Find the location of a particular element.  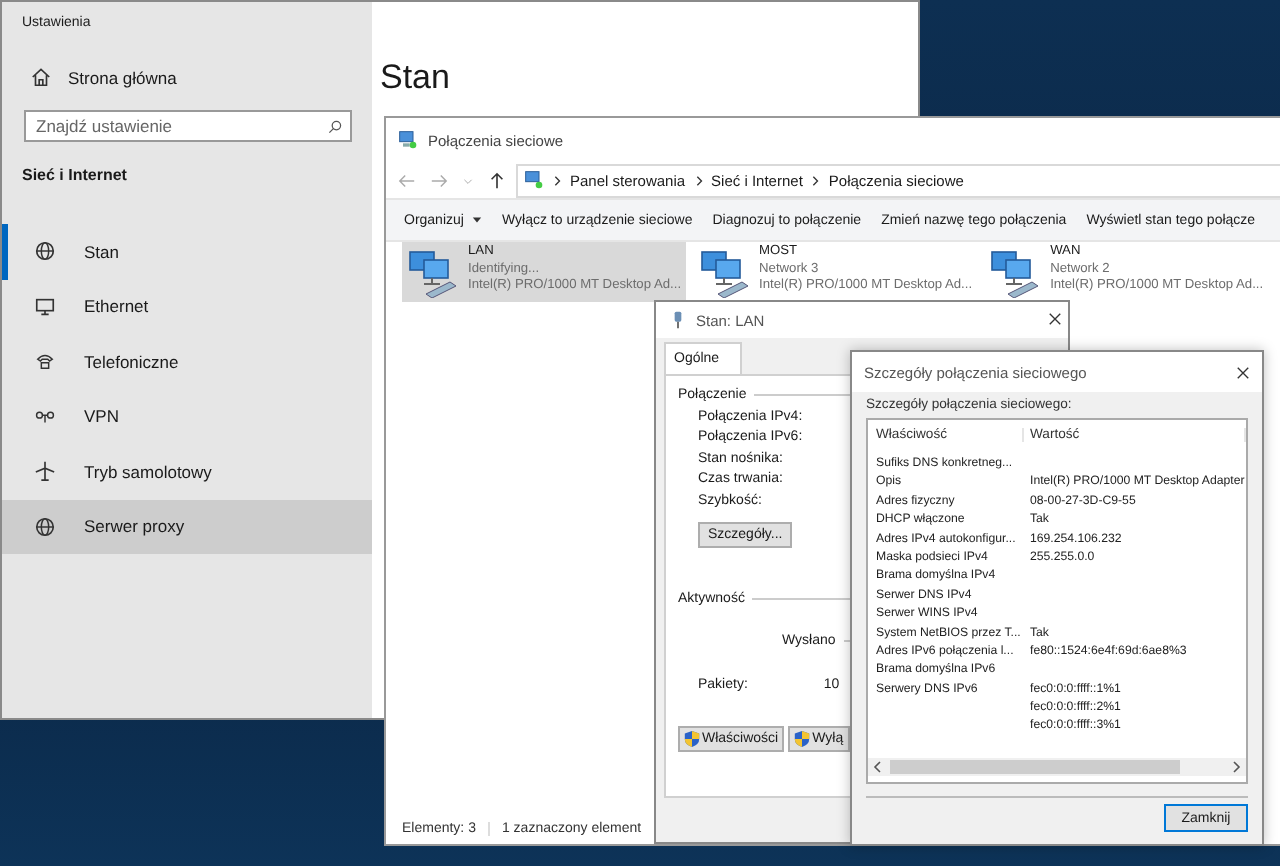

forward-arrow-icon is located at coordinates (439, 180).